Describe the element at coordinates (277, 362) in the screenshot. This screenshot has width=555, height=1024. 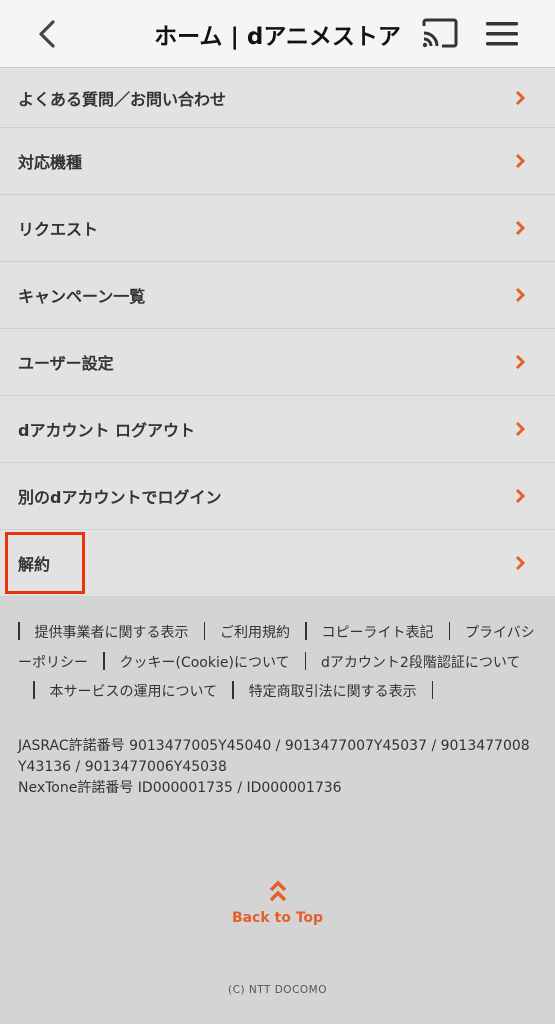
I see `menu-item-user-settings: ユーザー設定` at that location.